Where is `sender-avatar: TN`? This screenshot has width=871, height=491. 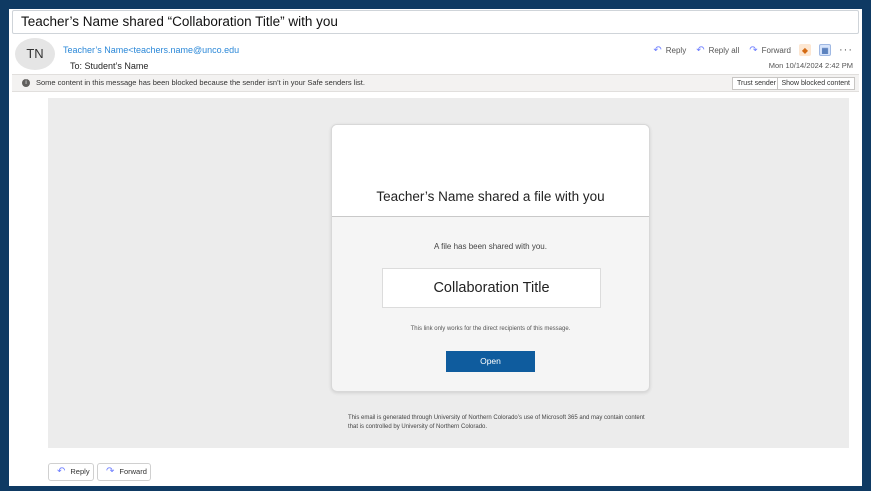
sender-avatar: TN is located at coordinates (35, 54).